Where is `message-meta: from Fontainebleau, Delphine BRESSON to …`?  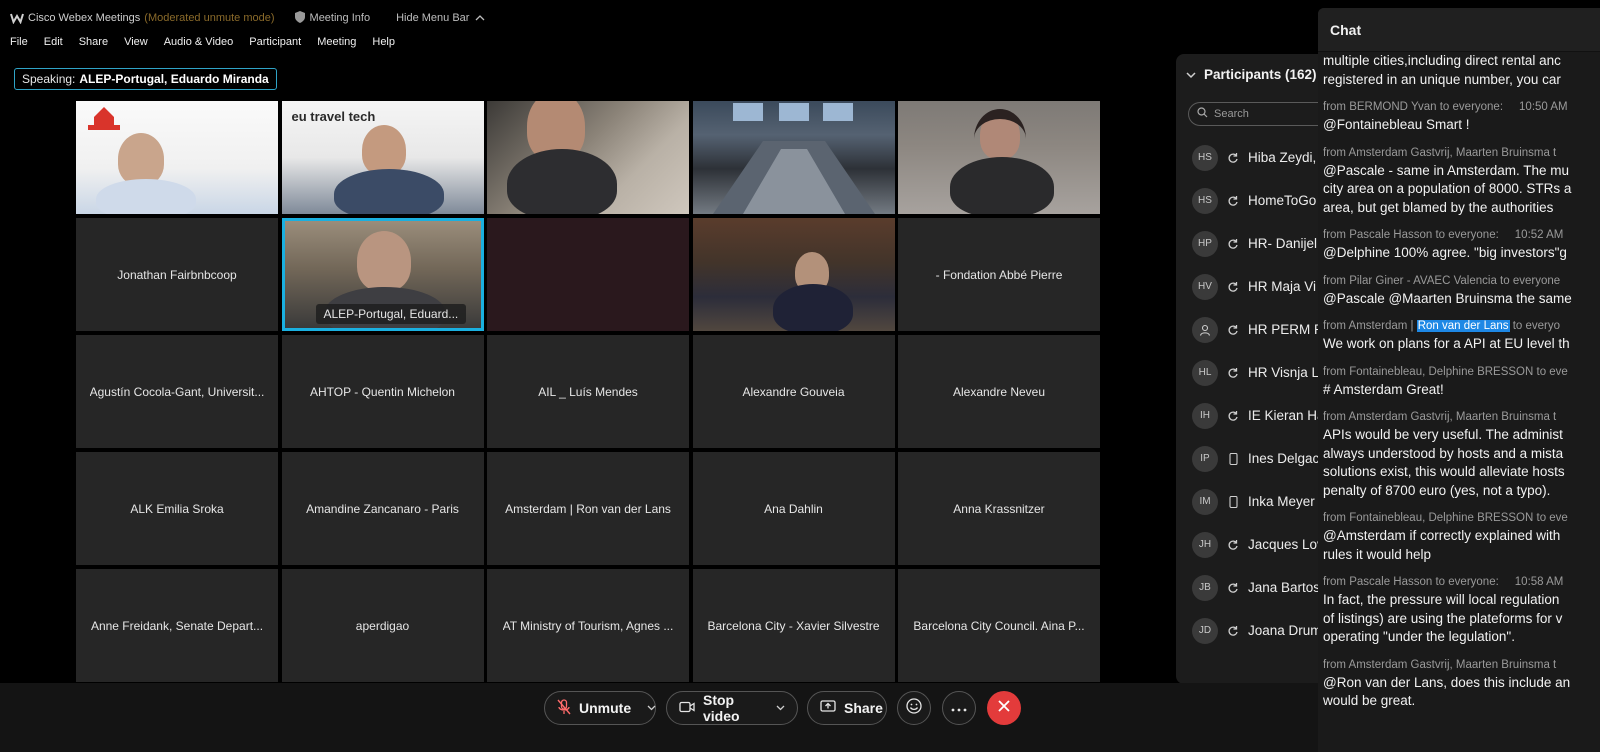
message-meta: from Fontainebleau, Delphine BRESSON to … is located at coordinates (1461, 372).